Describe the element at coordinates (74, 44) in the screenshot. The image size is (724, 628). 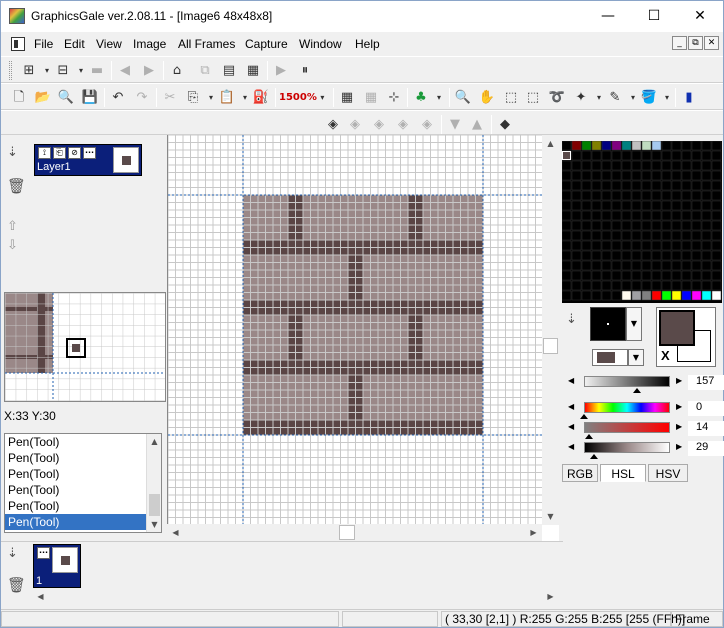
I see `menu-edit: Edit` at that location.